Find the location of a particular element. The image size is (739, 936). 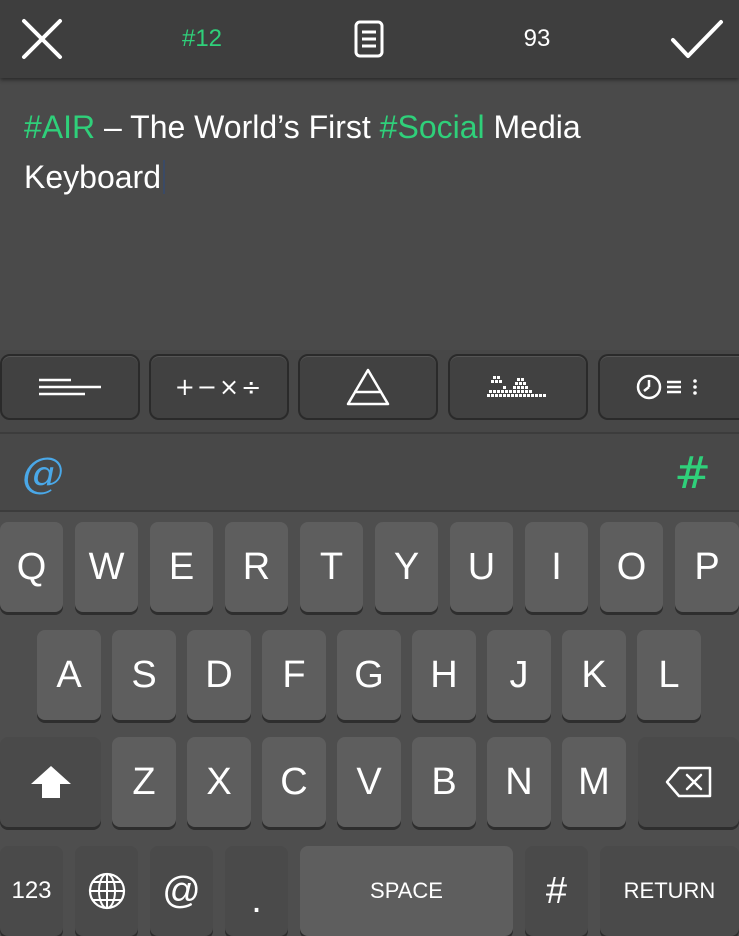

key-r: R is located at coordinates (256, 567).